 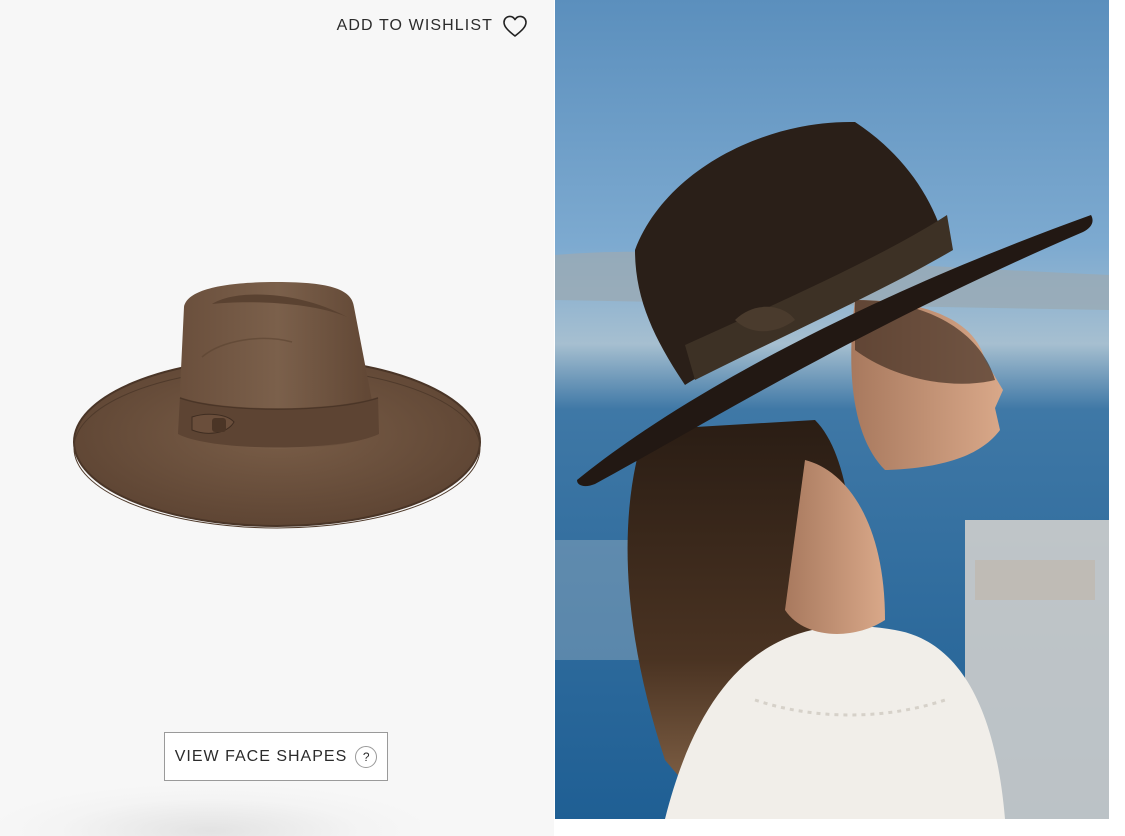 I want to click on face-shapes-label: VIEW FACE SHAPES, so click(x=261, y=756).